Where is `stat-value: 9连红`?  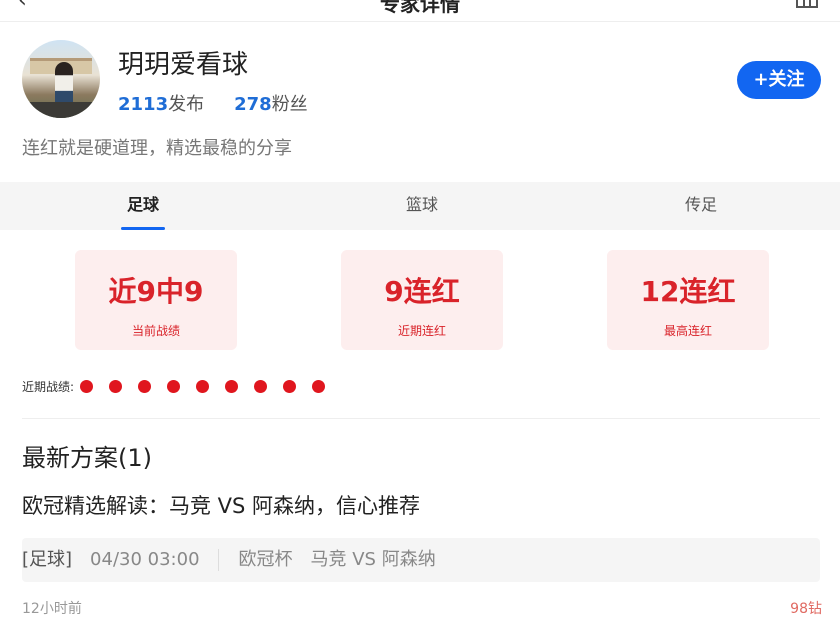
stat-value: 9连红 is located at coordinates (422, 291).